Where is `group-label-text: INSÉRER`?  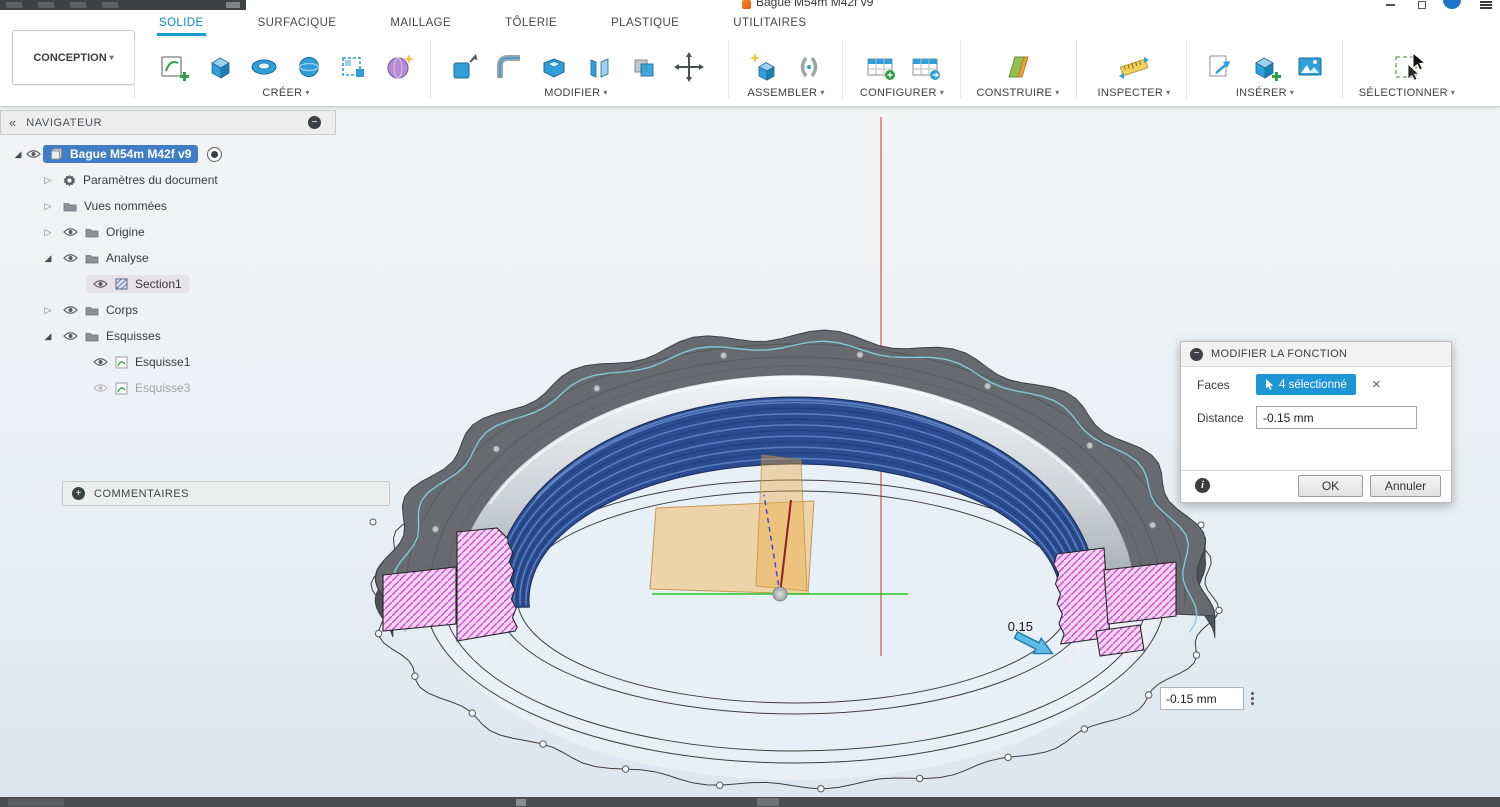
group-label-text: INSÉRER is located at coordinates (1261, 93).